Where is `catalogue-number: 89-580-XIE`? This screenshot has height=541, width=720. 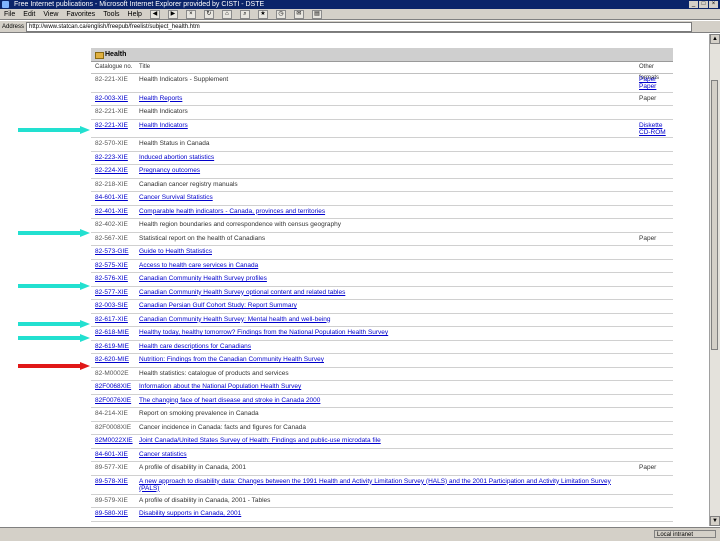 catalogue-number: 89-580-XIE is located at coordinates (111, 513).